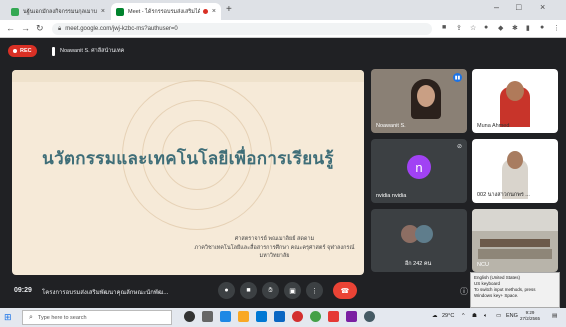 The width and height of the screenshot is (566, 327). What do you see at coordinates (483, 265) in the screenshot?
I see `participant-name: NCU` at bounding box center [483, 265].